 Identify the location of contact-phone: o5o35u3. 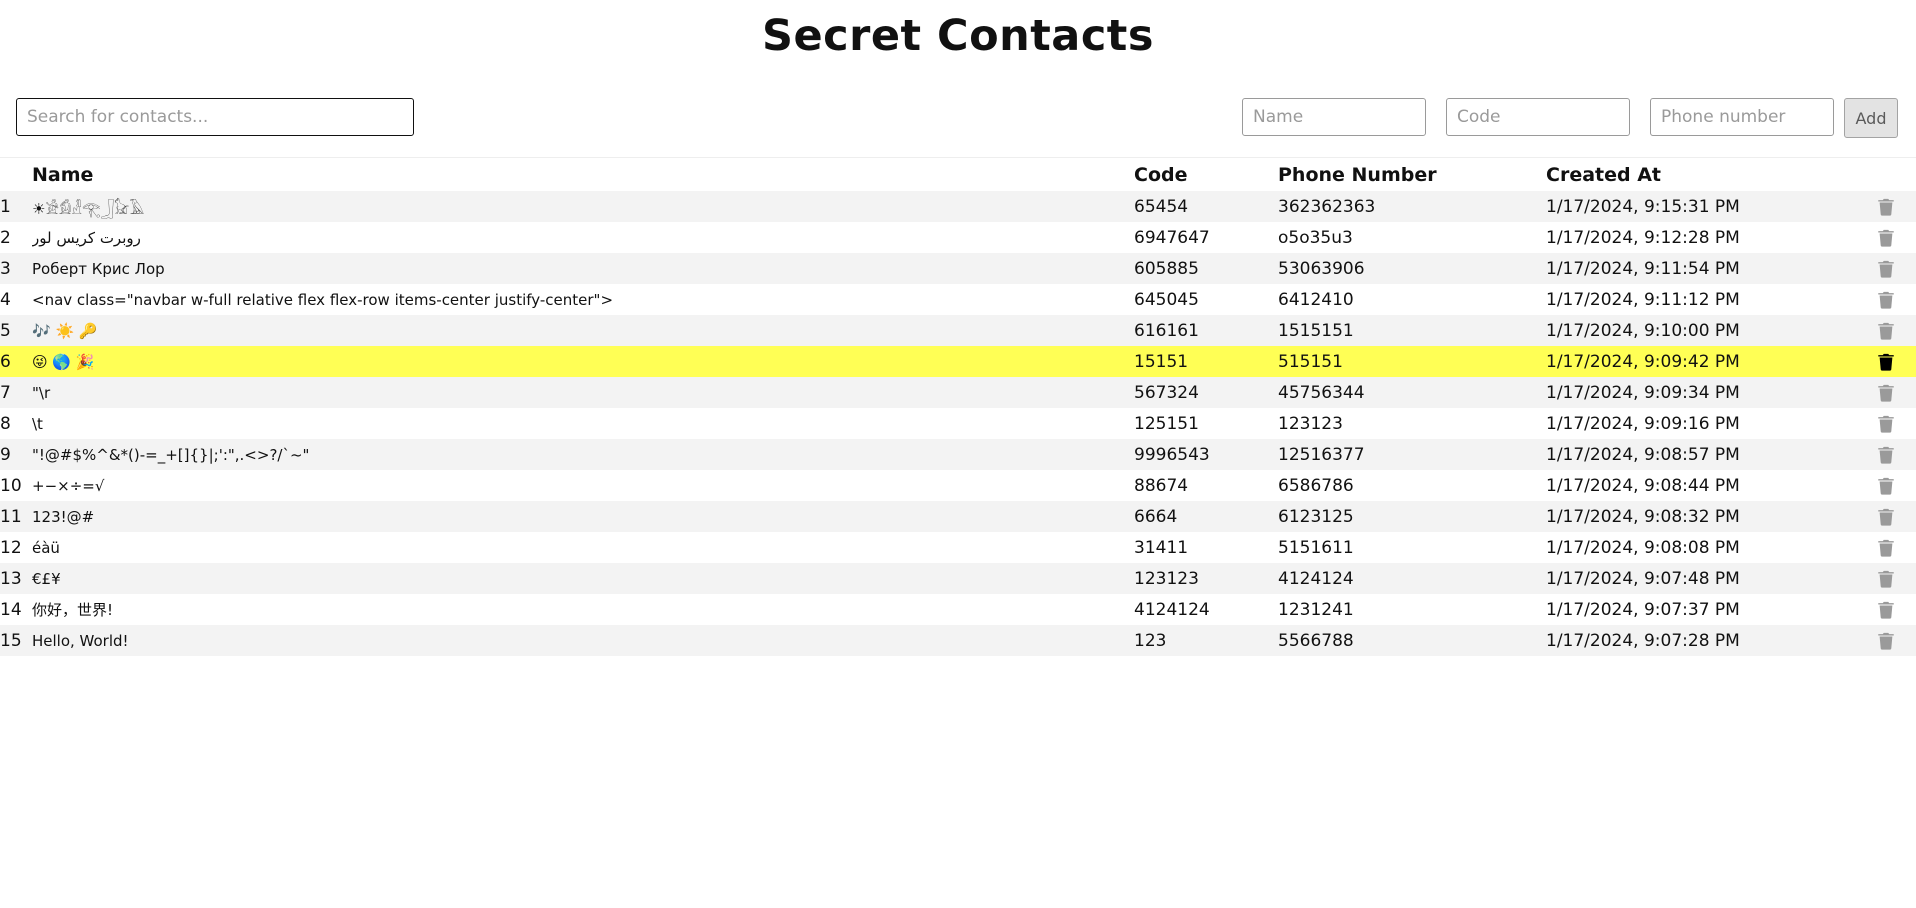
(1315, 237).